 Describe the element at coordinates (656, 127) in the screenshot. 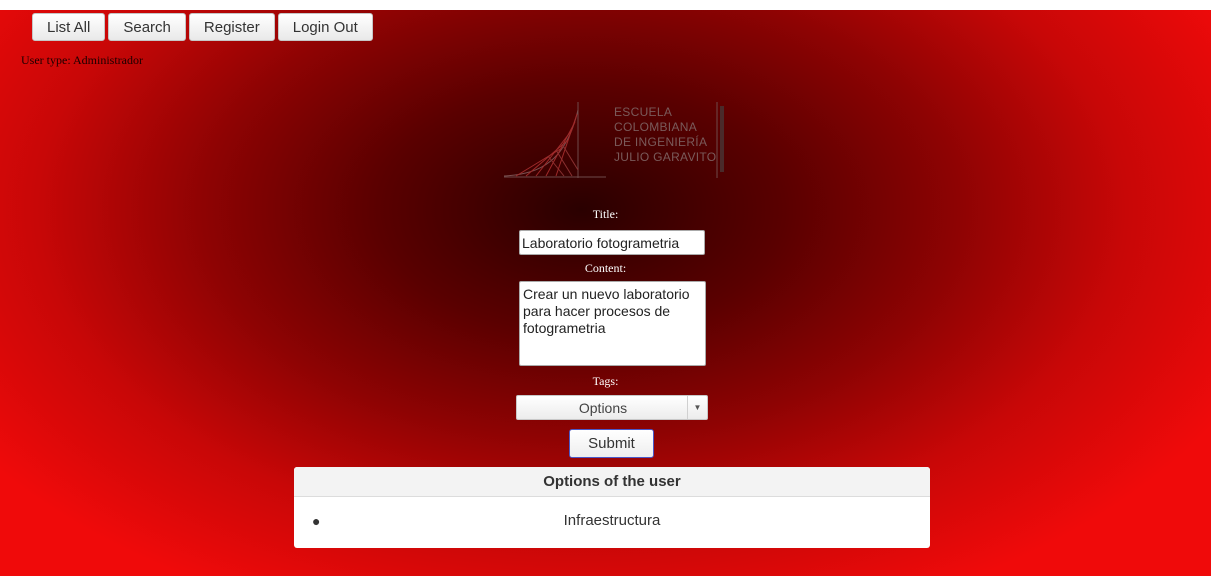

I see `logo-line: COLOMBIANA` at that location.